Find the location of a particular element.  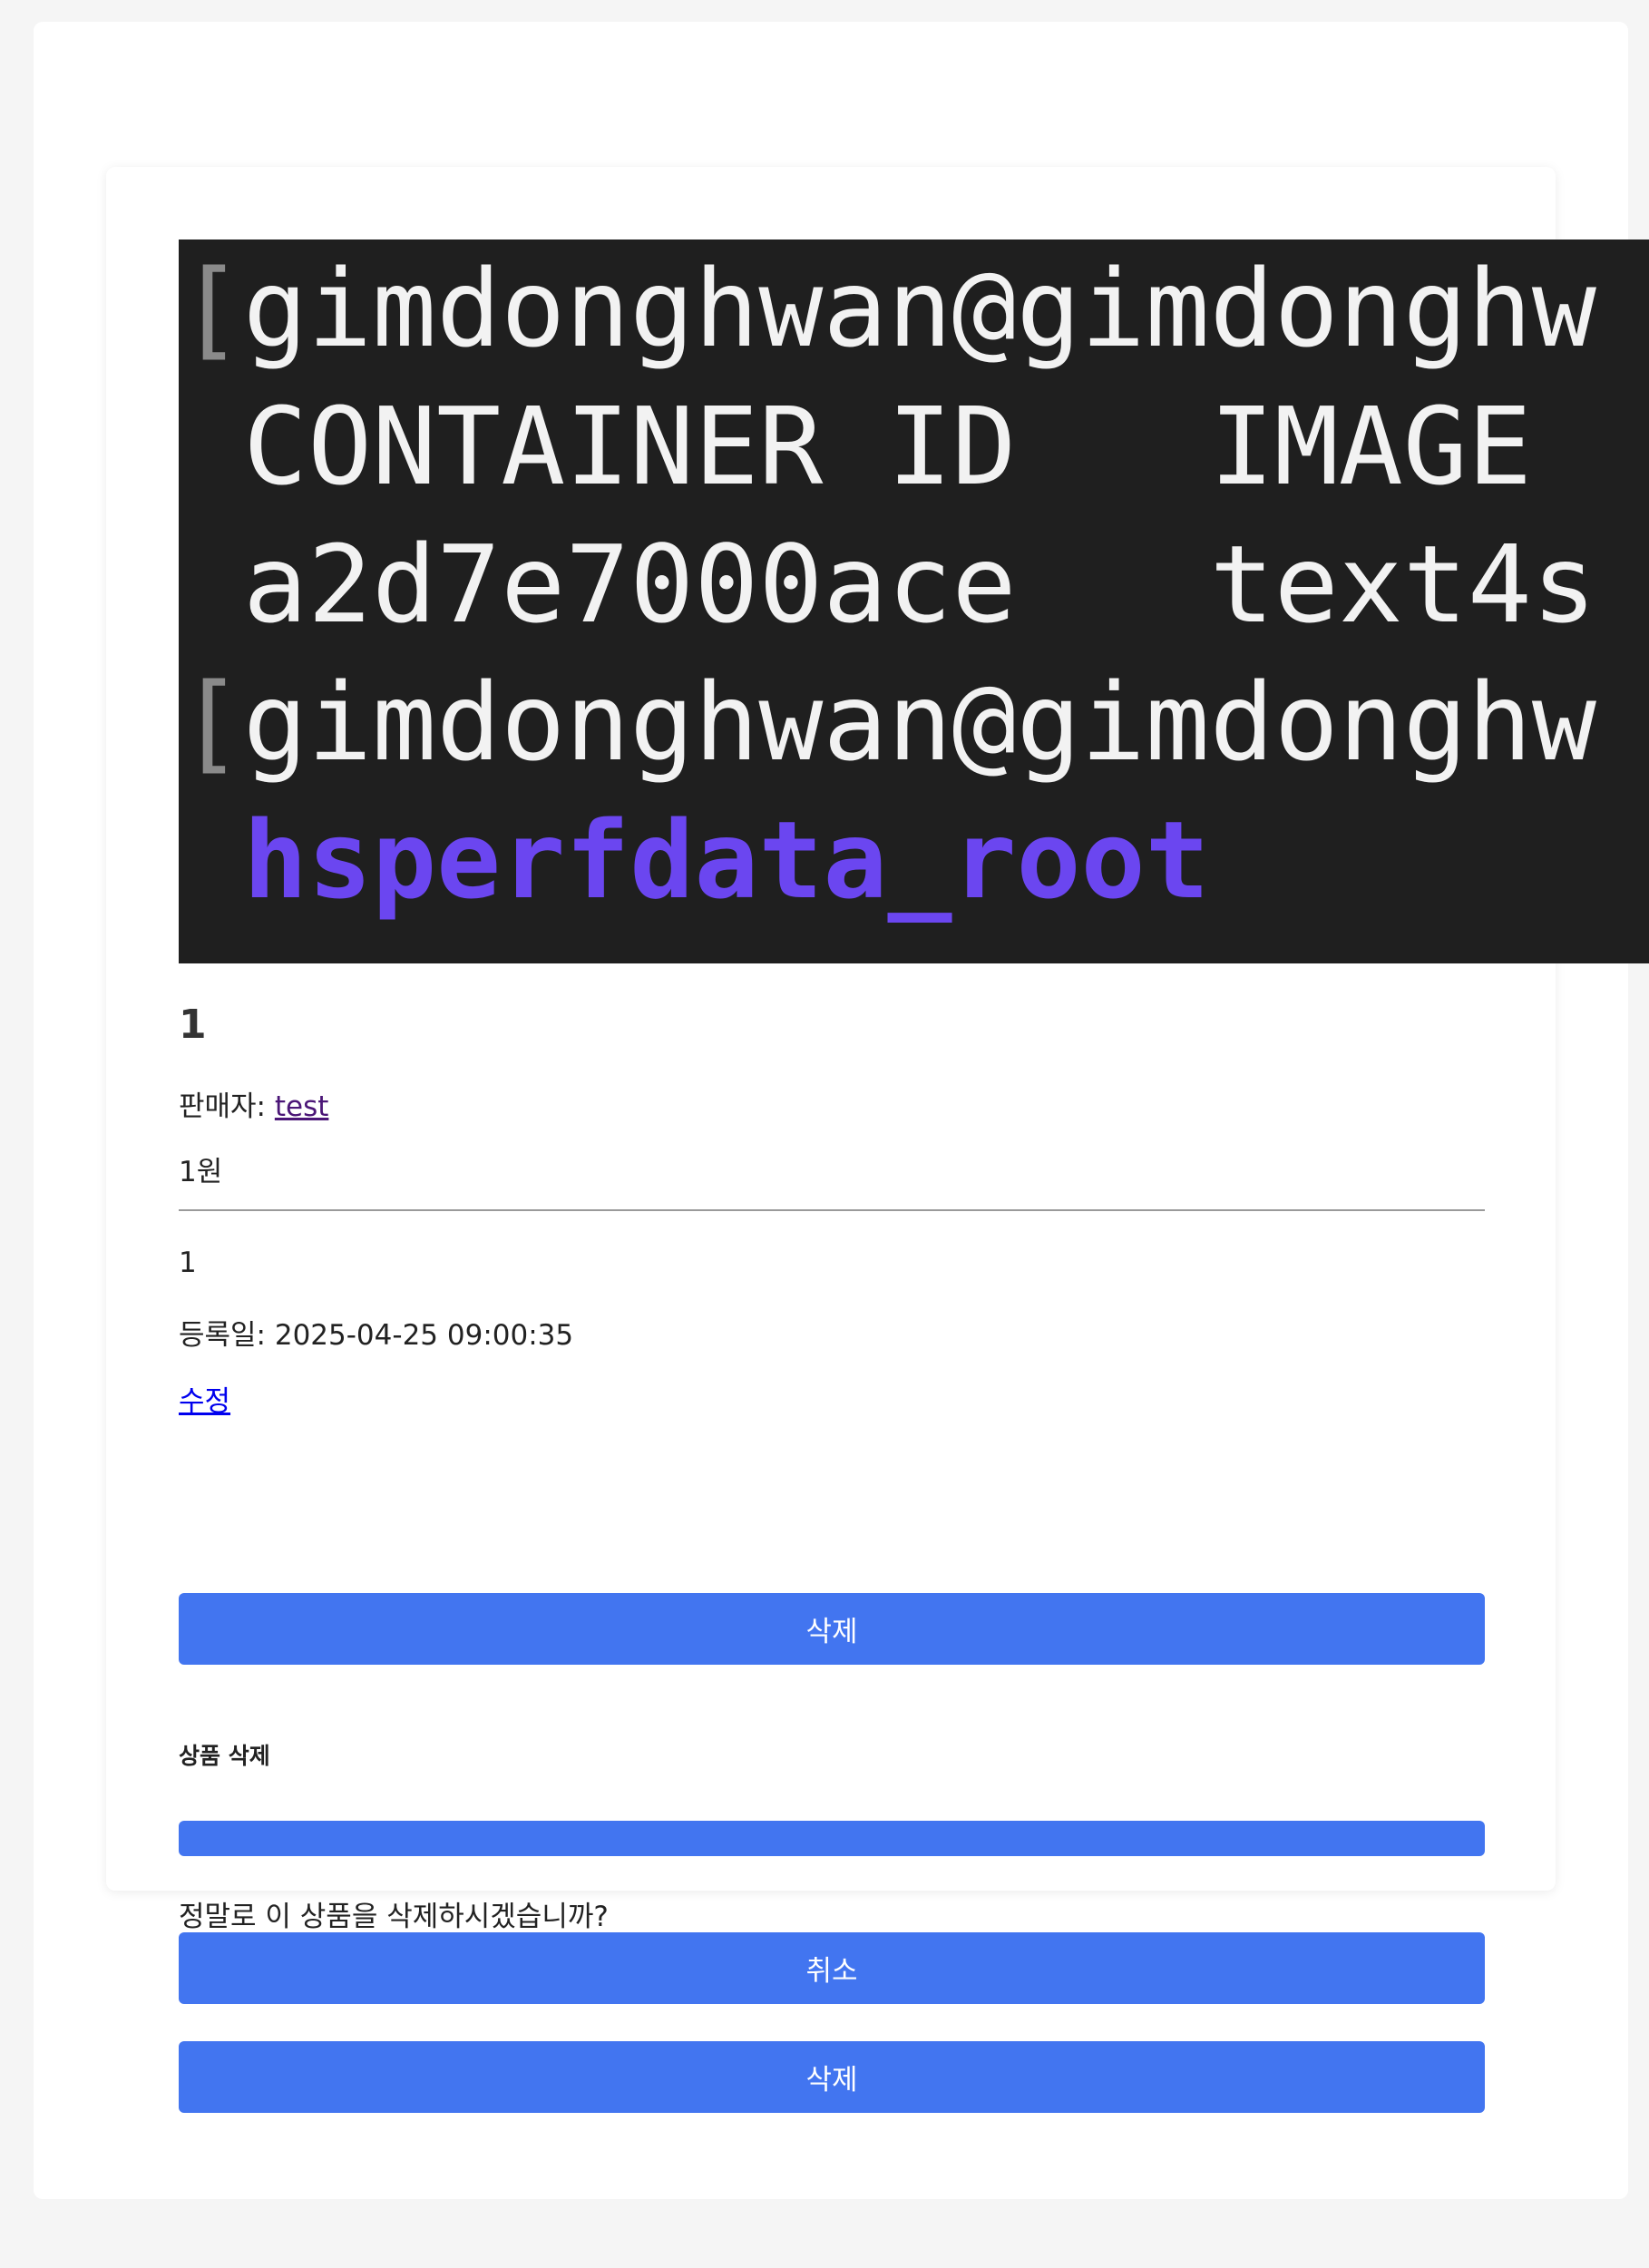

cancel-button: 취소 is located at coordinates (832, 1968).